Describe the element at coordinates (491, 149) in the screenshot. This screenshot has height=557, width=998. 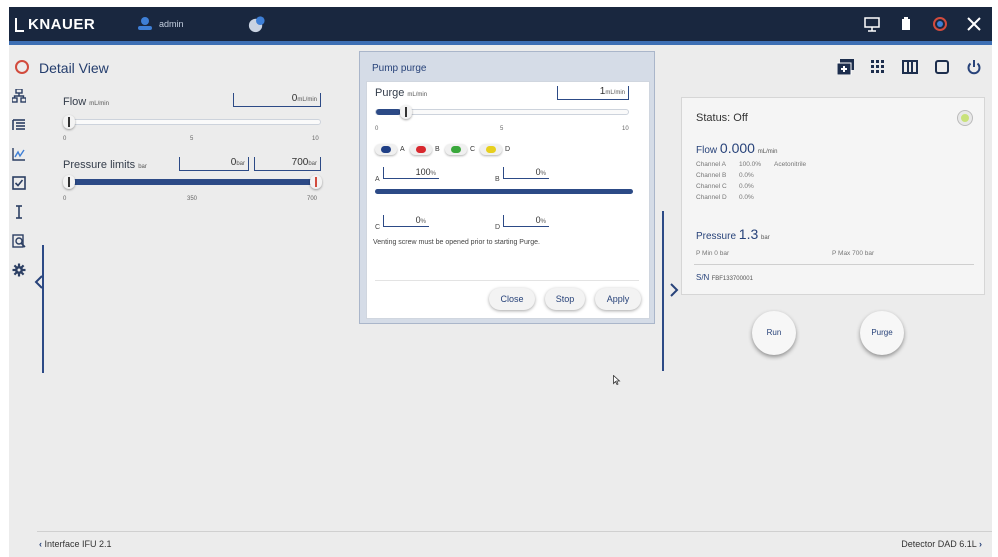
I see `channel-toggle-d` at that location.